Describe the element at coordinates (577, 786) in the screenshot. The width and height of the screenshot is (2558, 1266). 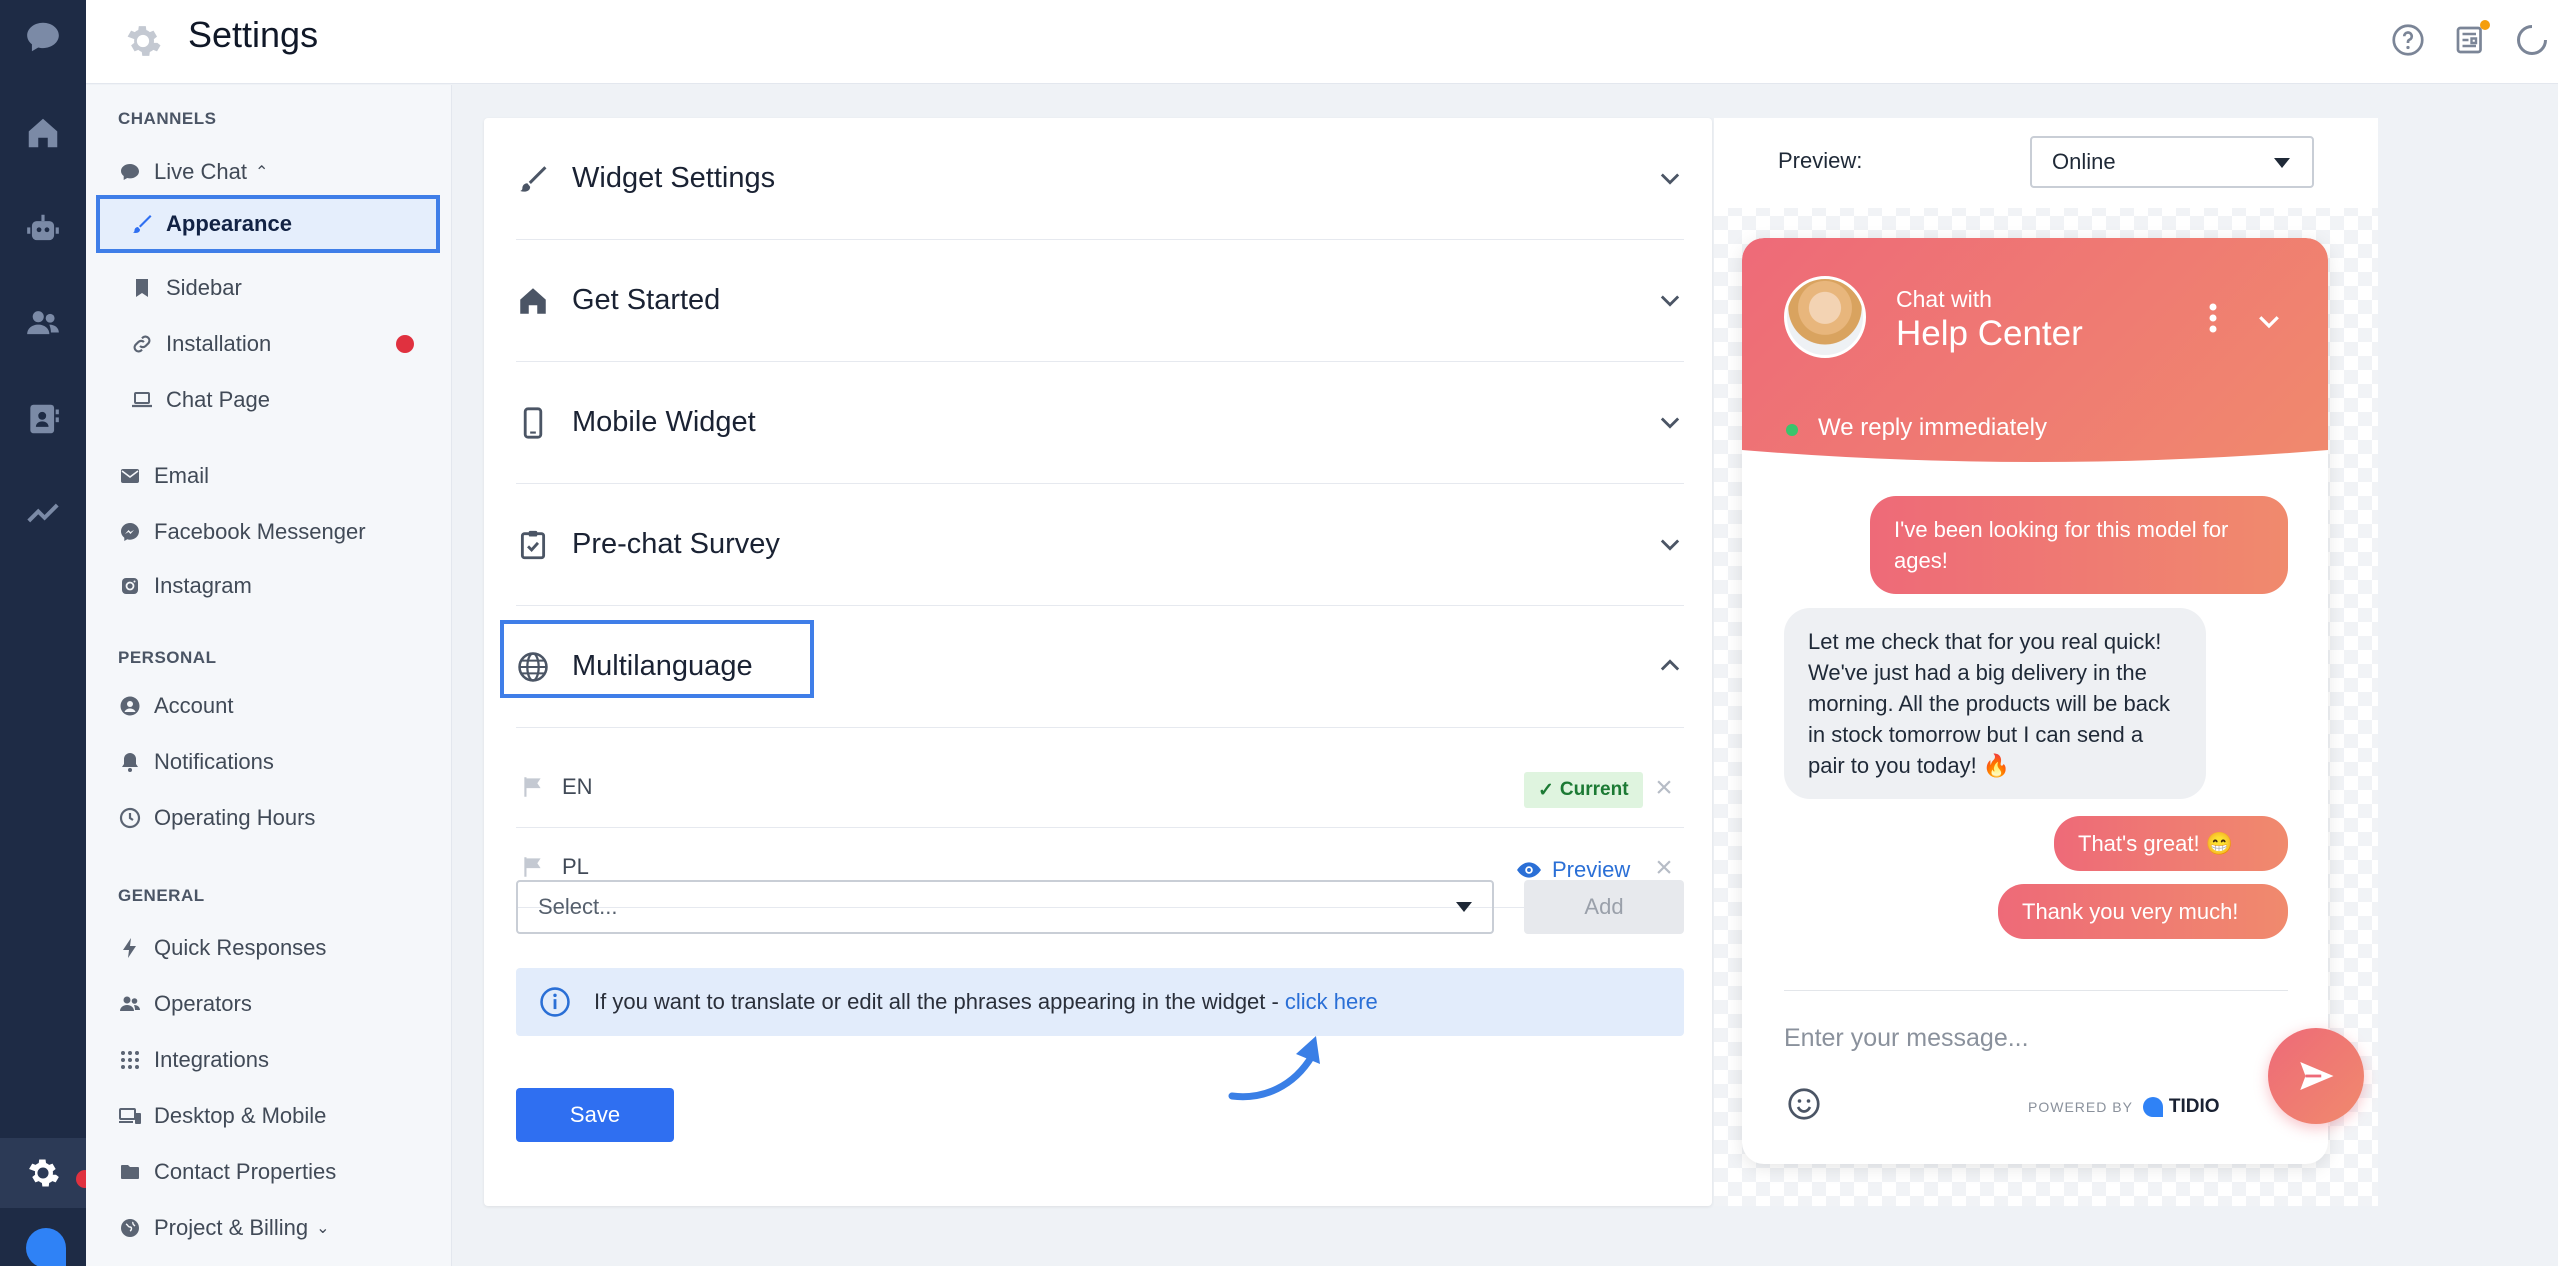
I see `language-code: EN` at that location.